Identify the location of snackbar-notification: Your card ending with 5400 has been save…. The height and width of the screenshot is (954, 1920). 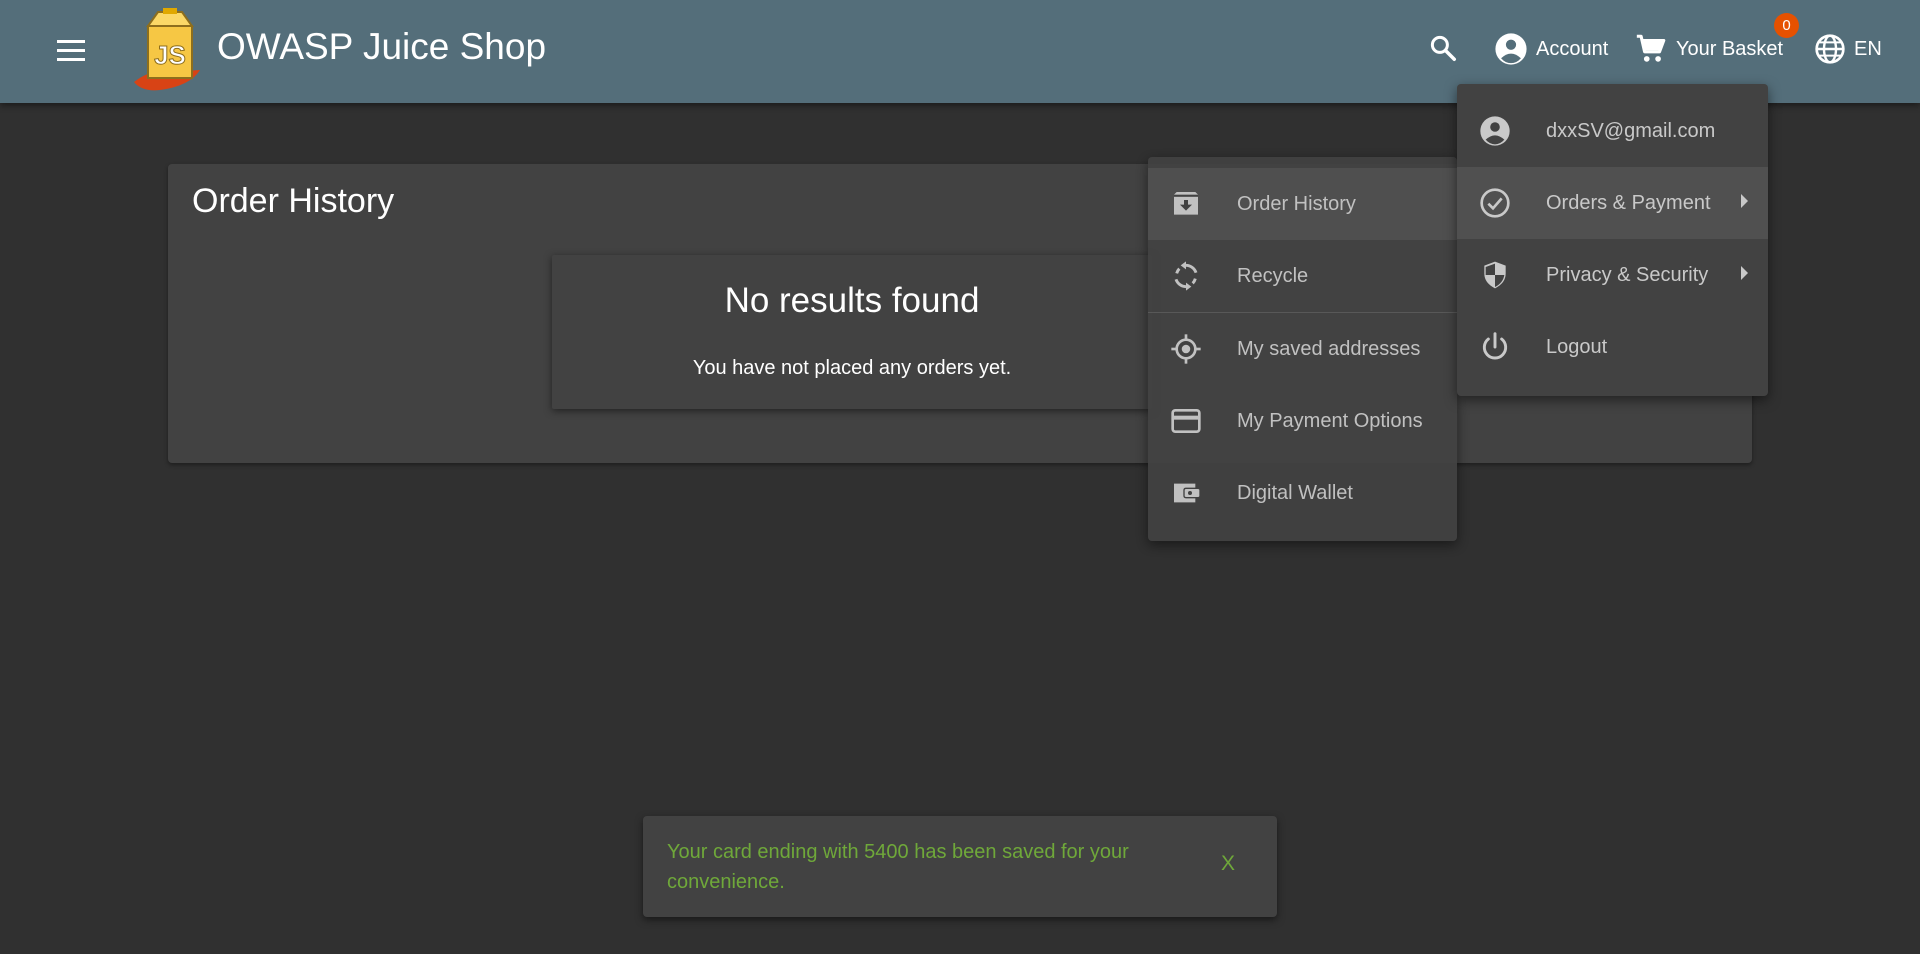
(960, 866).